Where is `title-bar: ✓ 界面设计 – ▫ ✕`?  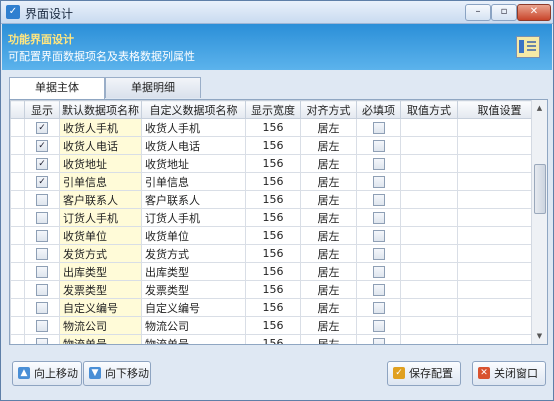 title-bar: ✓ 界面设计 – ▫ ✕ is located at coordinates (277, 12).